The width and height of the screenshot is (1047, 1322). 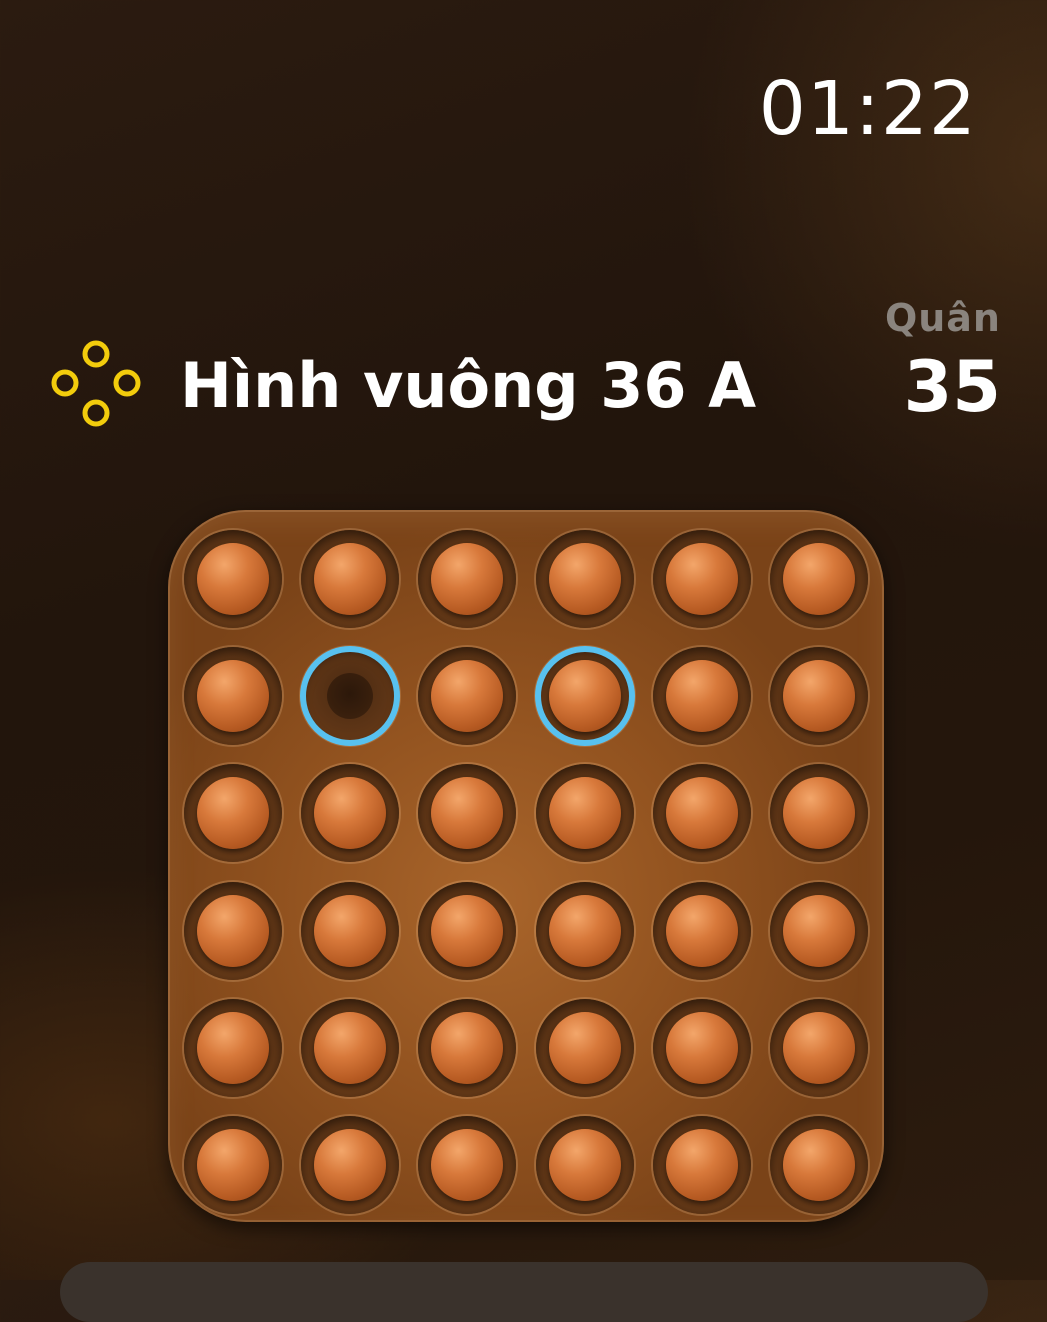 What do you see at coordinates (468, 385) in the screenshot?
I see `puzzle-title: Hình vuông 36 A` at bounding box center [468, 385].